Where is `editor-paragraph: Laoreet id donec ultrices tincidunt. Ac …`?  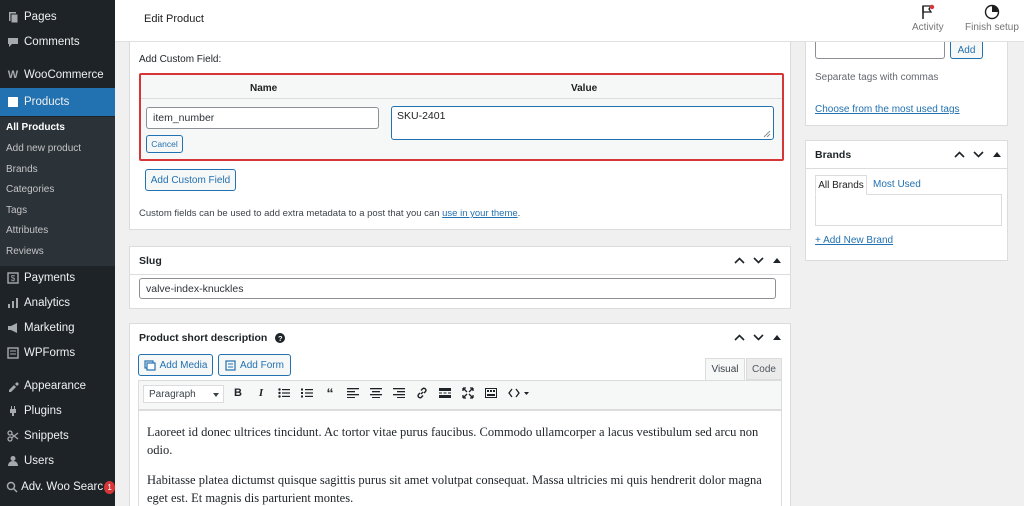 editor-paragraph: Laoreet id donec ultrices tincidunt. Ac … is located at coordinates (453, 441).